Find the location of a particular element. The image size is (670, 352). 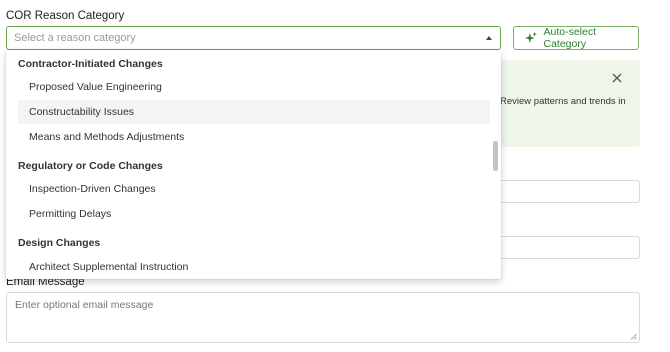

dropdown-option: Inspection-Driven Changes is located at coordinates (248, 189).